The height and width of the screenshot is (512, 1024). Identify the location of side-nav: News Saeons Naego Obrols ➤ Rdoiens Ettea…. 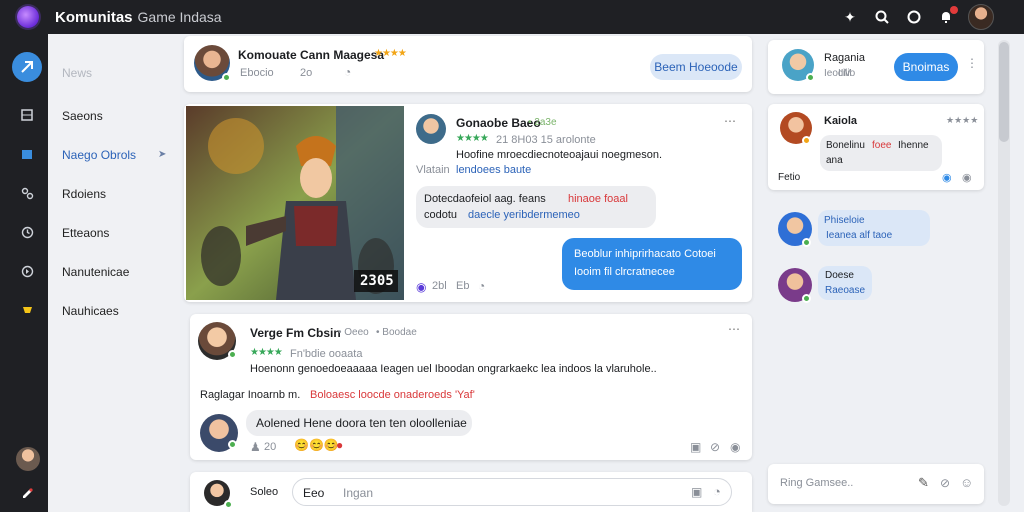
(114, 273).